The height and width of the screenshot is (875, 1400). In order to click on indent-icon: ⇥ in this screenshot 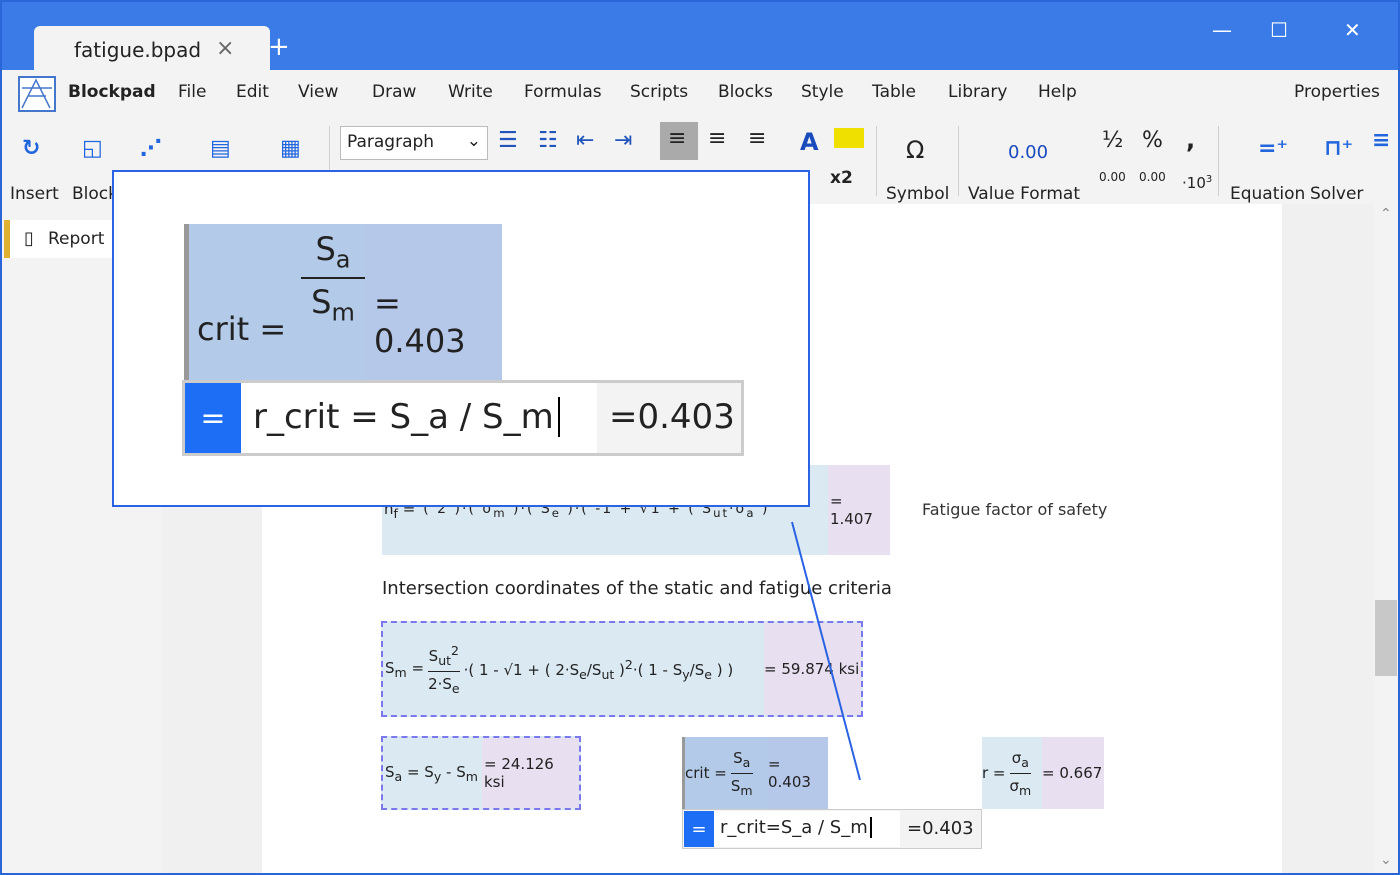, I will do `click(623, 140)`.